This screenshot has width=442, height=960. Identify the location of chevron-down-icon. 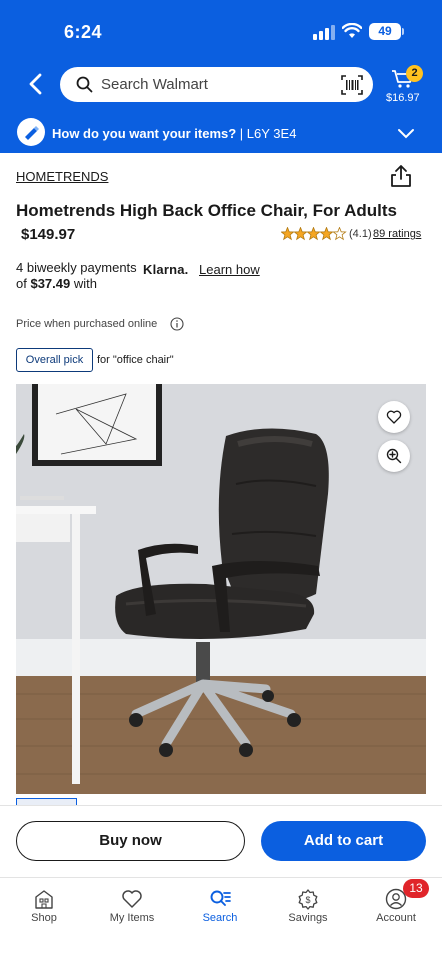
(406, 133).